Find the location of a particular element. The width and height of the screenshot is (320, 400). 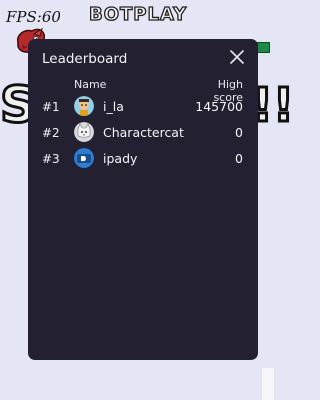

player-name: ipady is located at coordinates (120, 158).